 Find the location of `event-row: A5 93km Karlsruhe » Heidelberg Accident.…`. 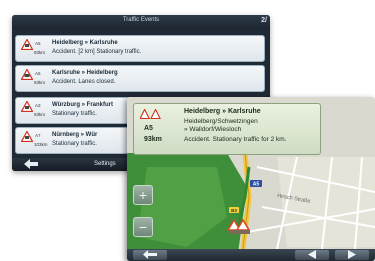

event-row: A5 93km Karlsruhe » Heidelberg Accident.… is located at coordinates (140, 78).